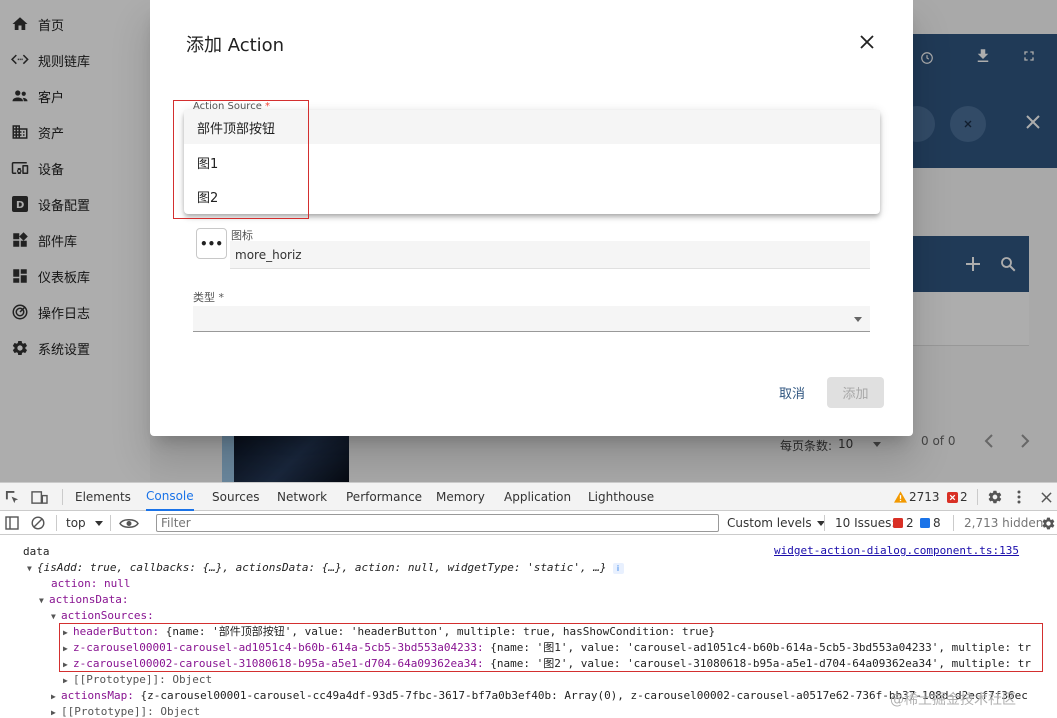 The height and width of the screenshot is (718, 1057). Describe the element at coordinates (176, 523) in the screenshot. I see `console-filter-placeholder: Filter` at that location.